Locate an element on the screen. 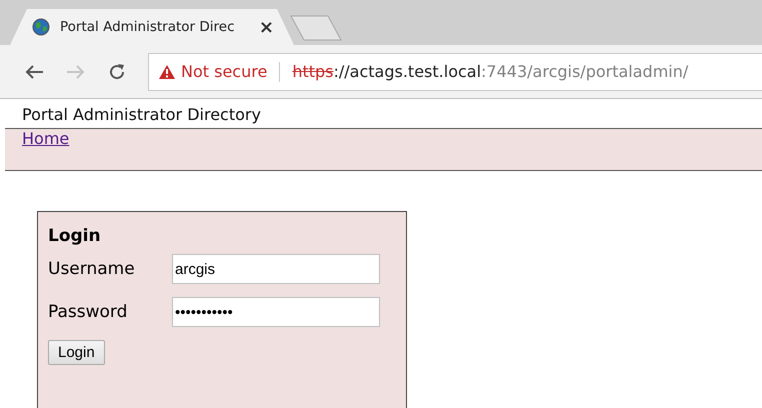  page-title: Portal Administrator Directory is located at coordinates (141, 115).